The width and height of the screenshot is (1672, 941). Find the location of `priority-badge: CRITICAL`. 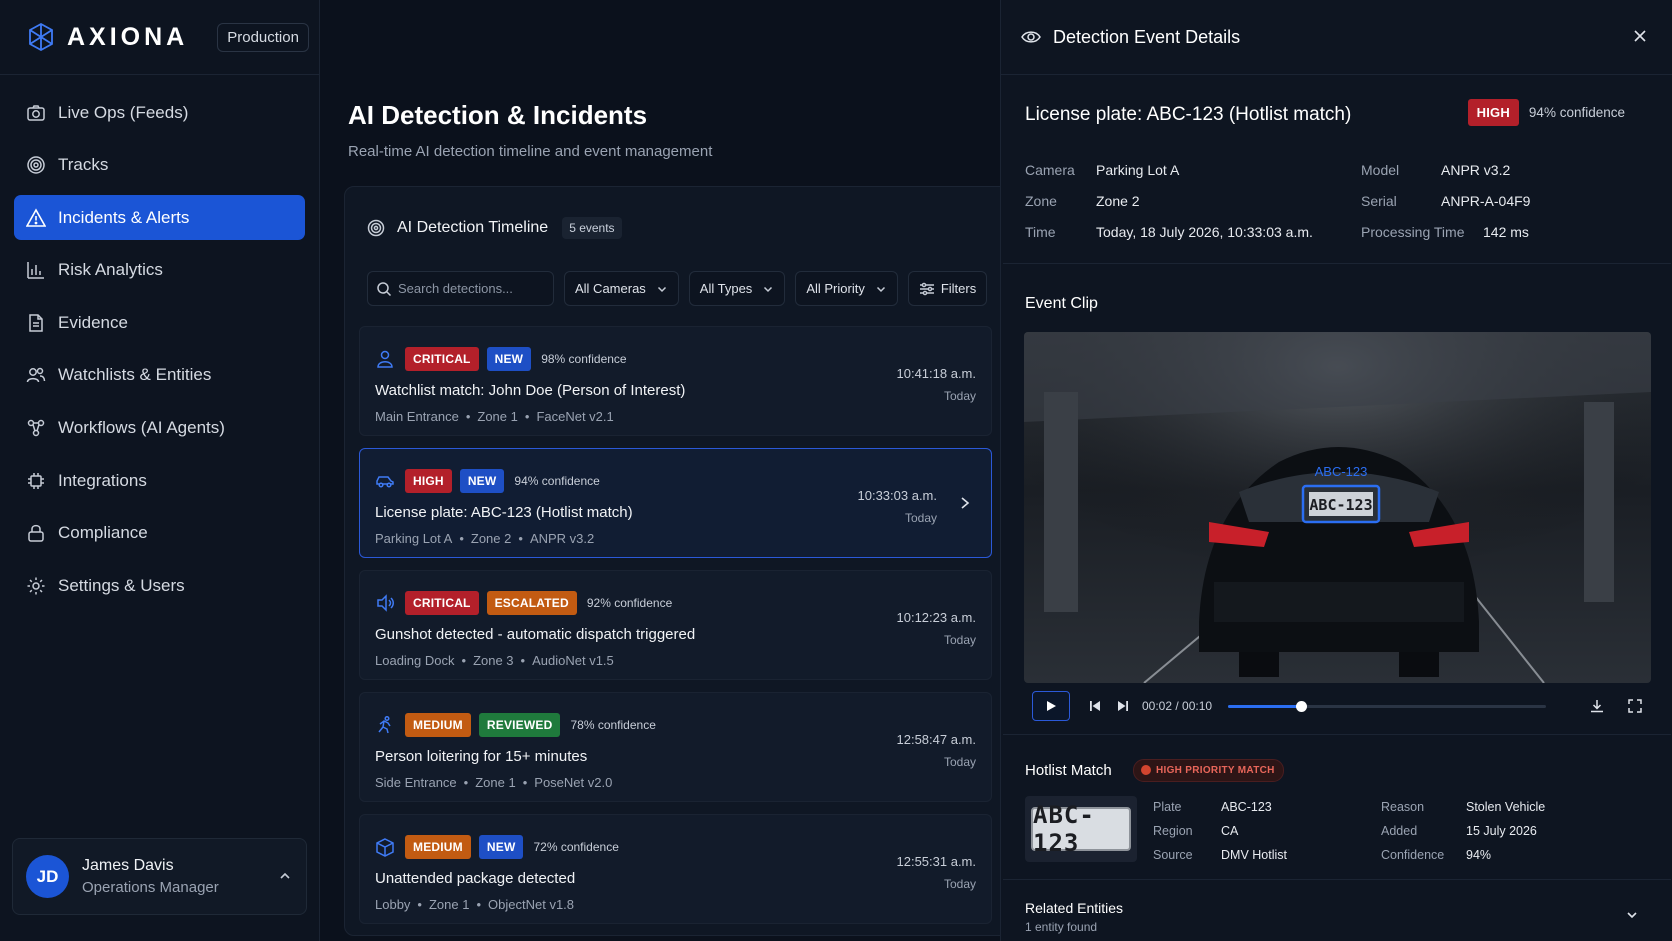

priority-badge: CRITICAL is located at coordinates (442, 359).